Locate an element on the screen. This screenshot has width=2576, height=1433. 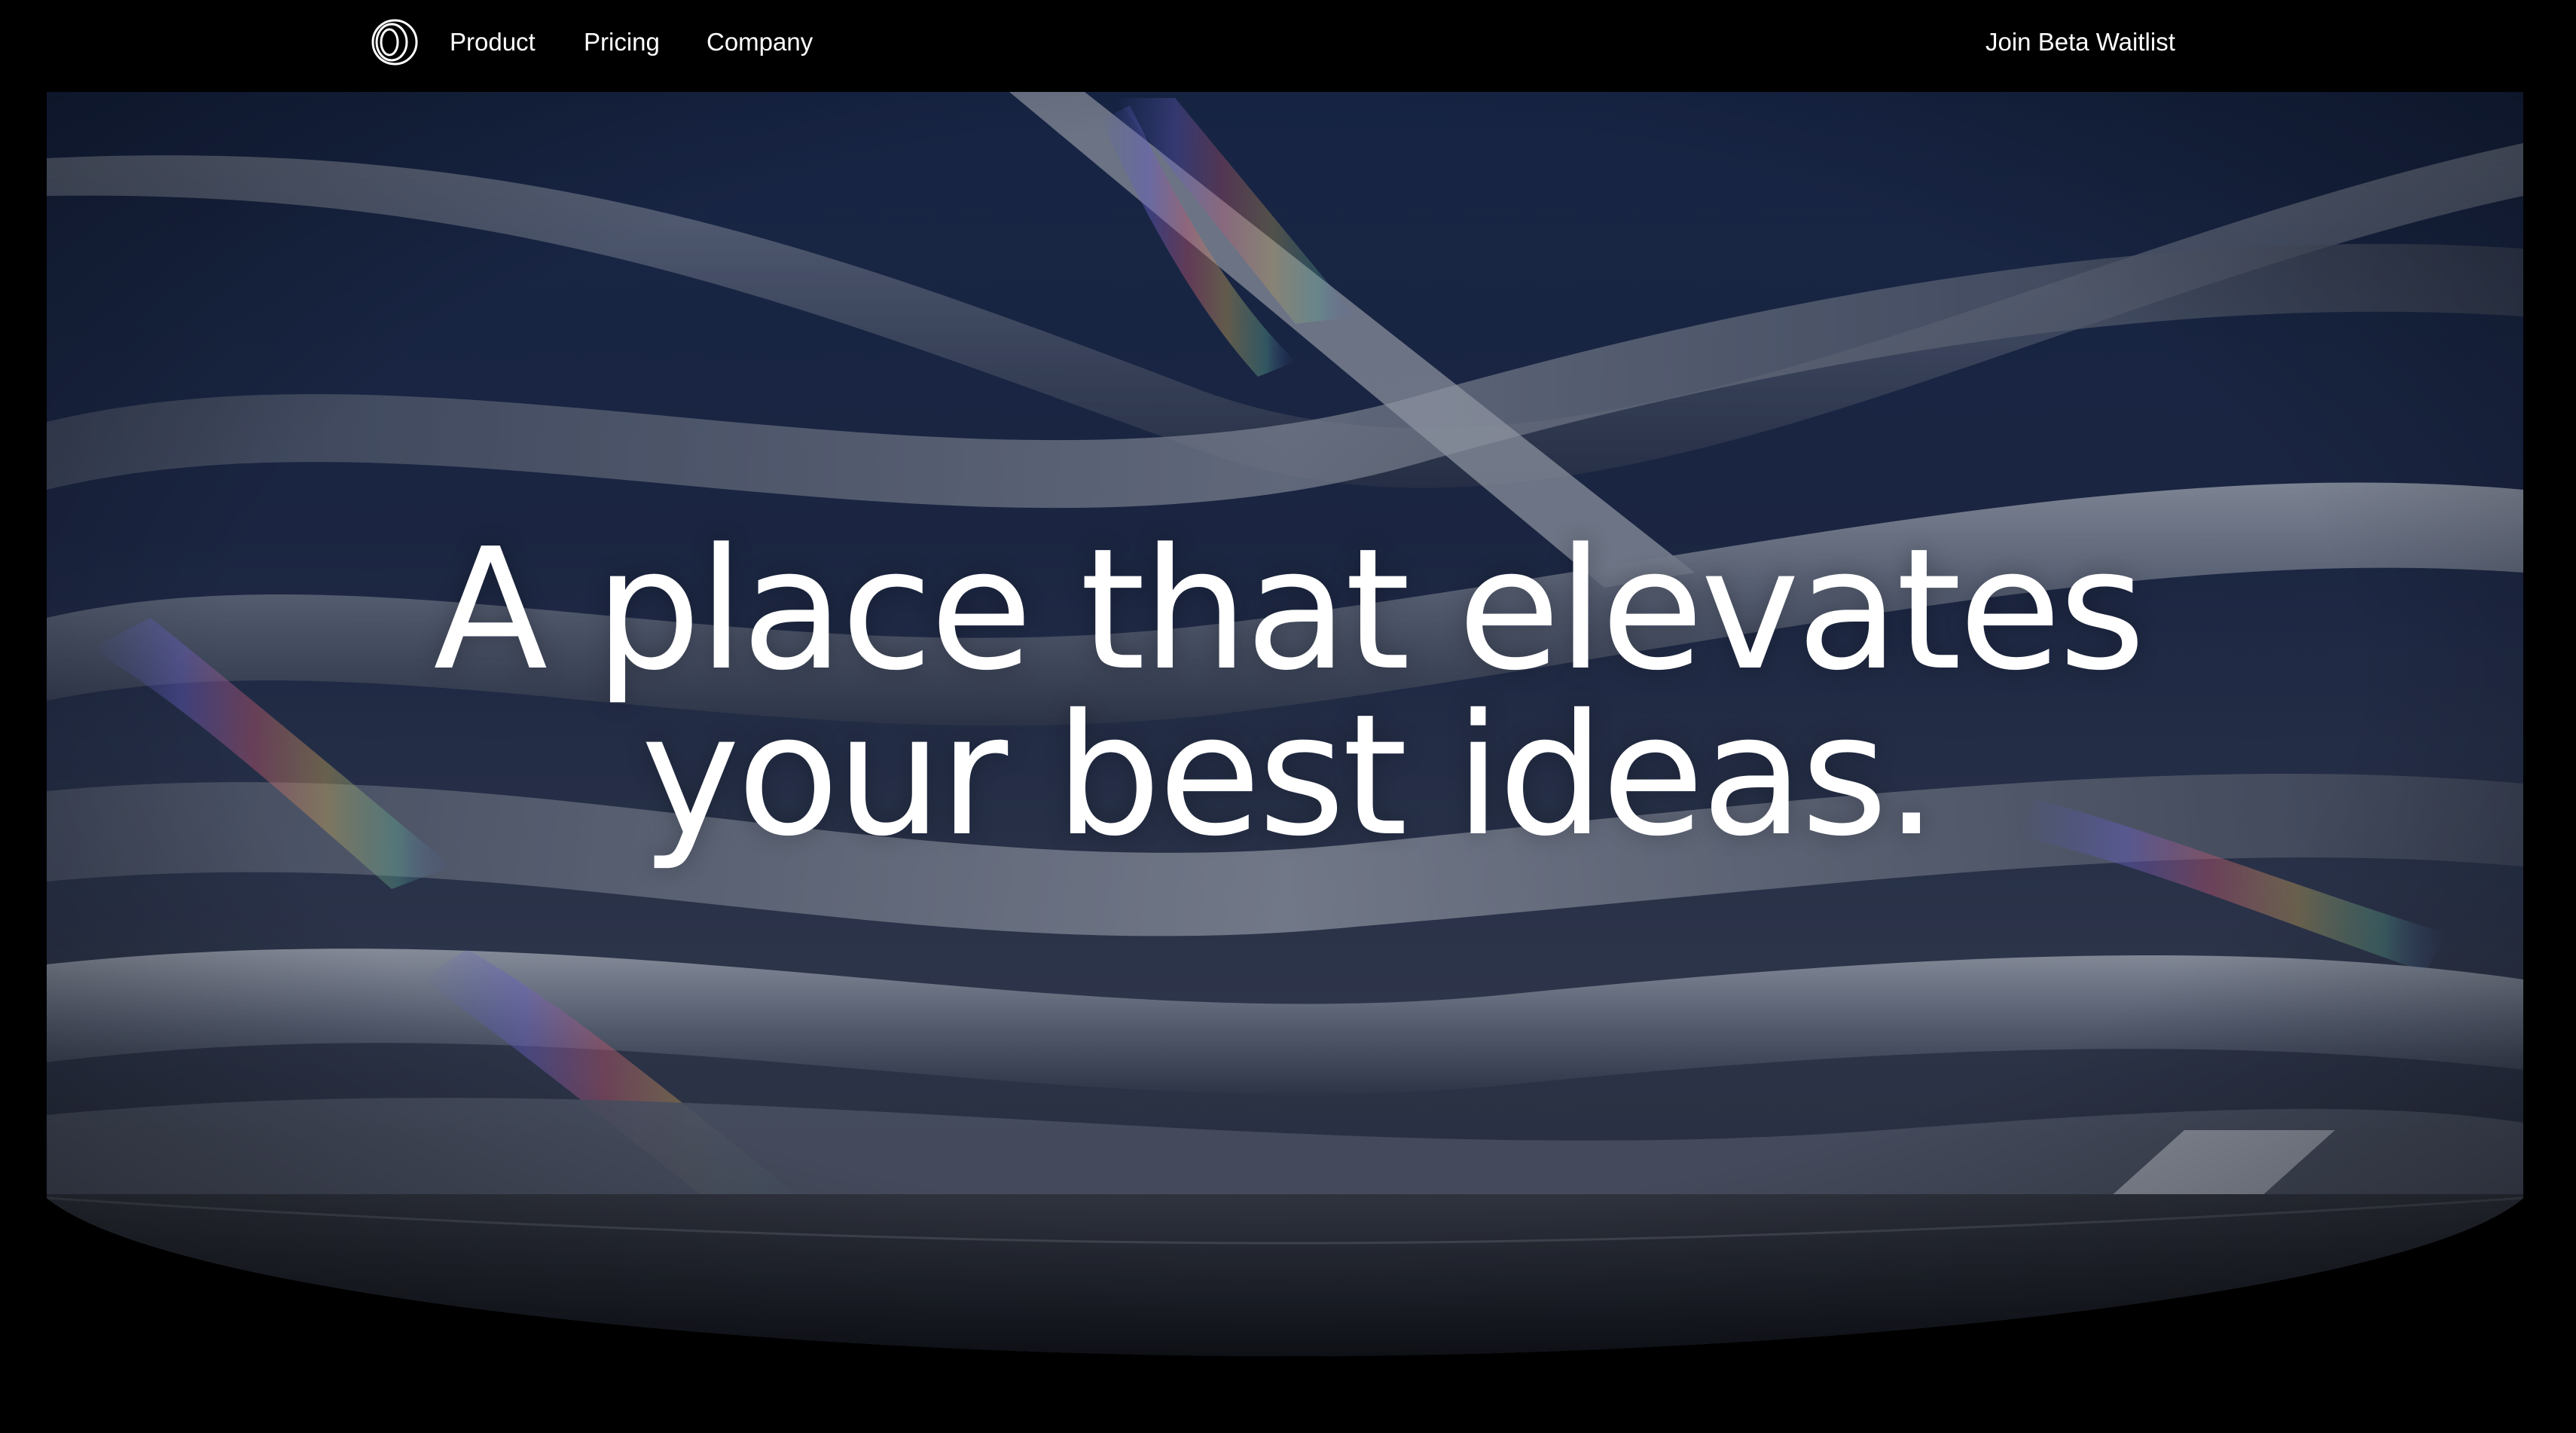
concentric-rings-logo-icon is located at coordinates (394, 42).